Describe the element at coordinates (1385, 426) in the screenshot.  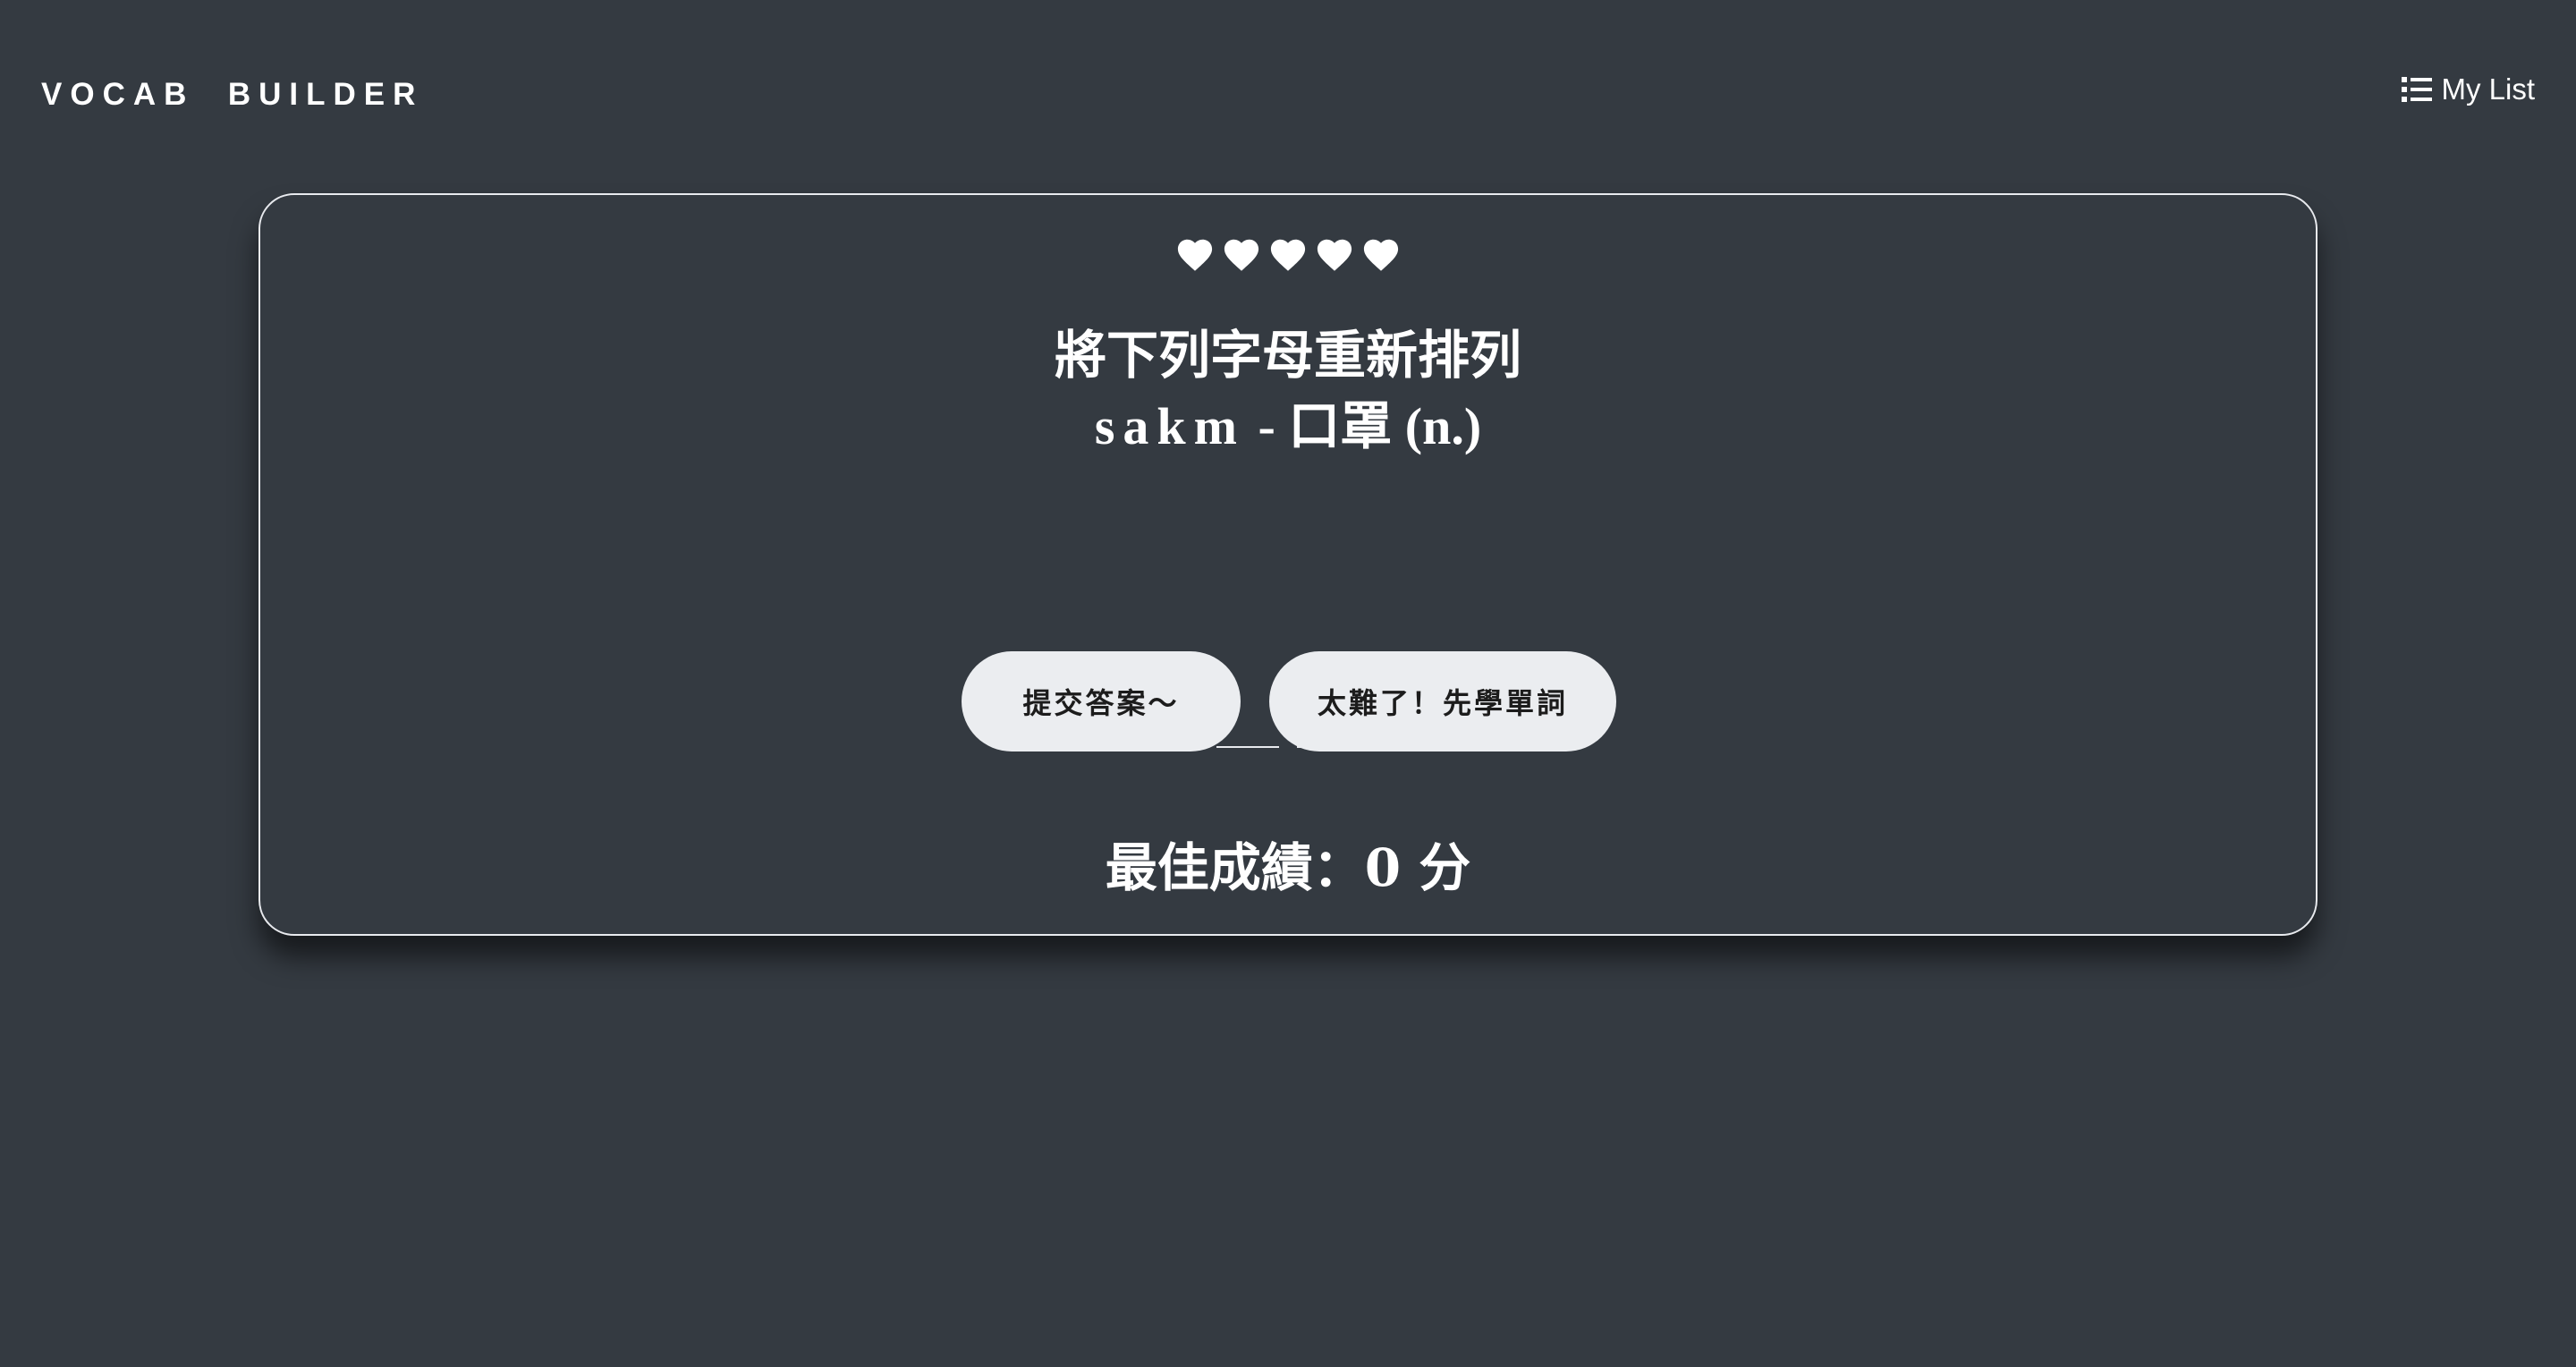
I see `word-definition: 口罩 (n.)` at that location.